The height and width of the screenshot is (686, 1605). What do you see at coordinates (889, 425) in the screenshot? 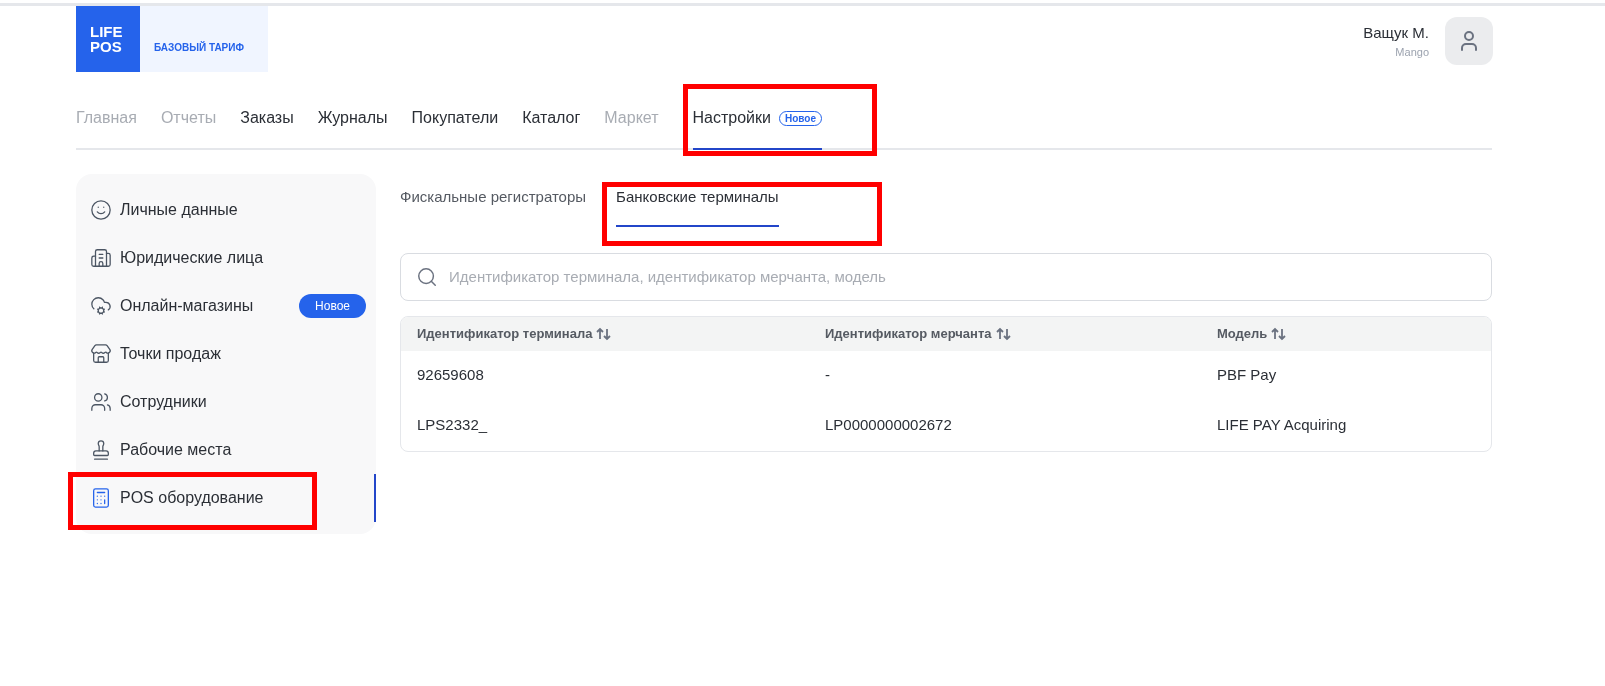
I see `table-cell-text: LP0000000002672` at bounding box center [889, 425].